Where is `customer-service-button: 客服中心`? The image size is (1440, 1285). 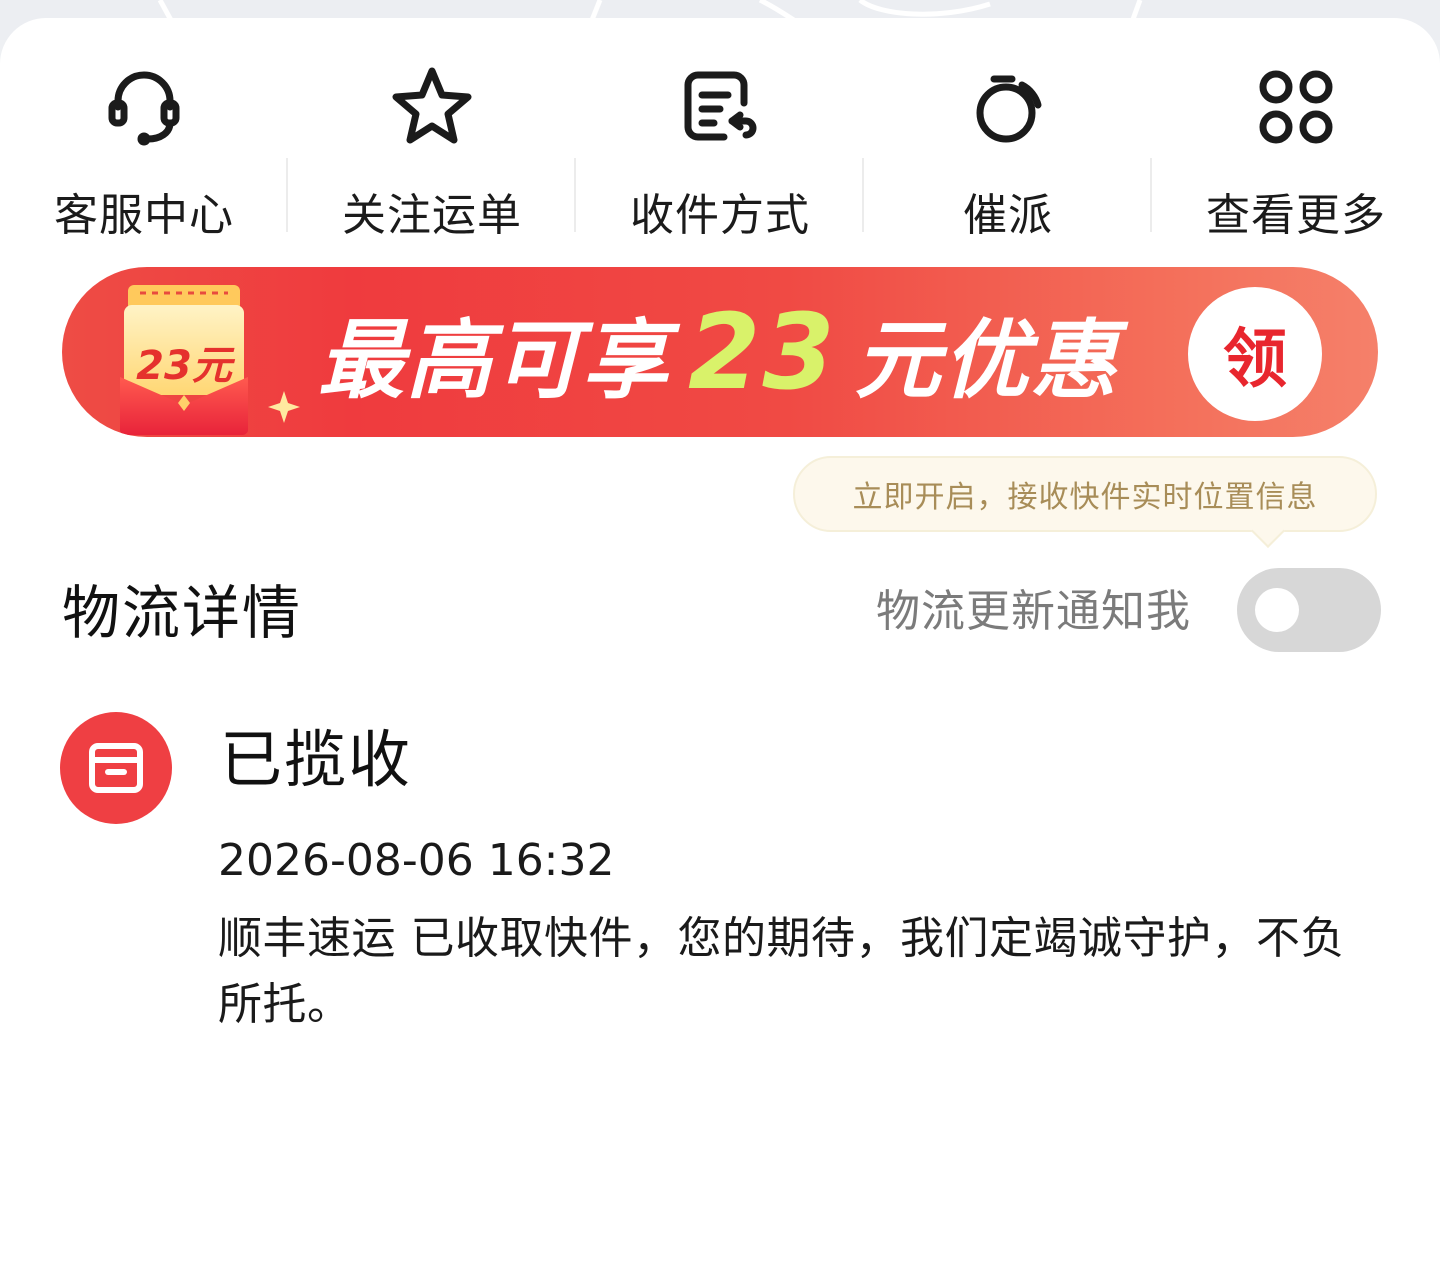 customer-service-button: 客服中心 is located at coordinates (144, 160).